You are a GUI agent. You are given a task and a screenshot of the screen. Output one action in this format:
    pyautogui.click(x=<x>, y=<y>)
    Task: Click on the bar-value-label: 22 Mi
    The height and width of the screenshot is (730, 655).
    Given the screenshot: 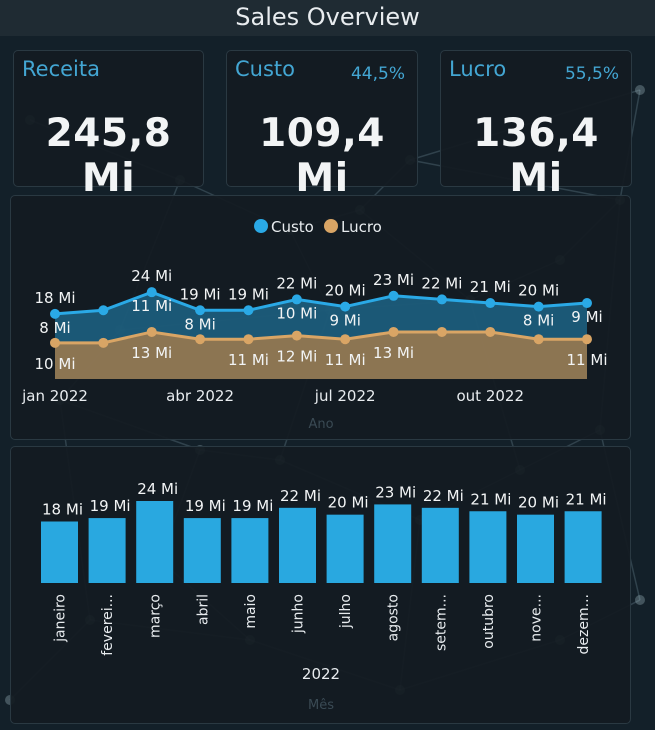 What is the action you would take?
    pyautogui.click(x=300, y=496)
    